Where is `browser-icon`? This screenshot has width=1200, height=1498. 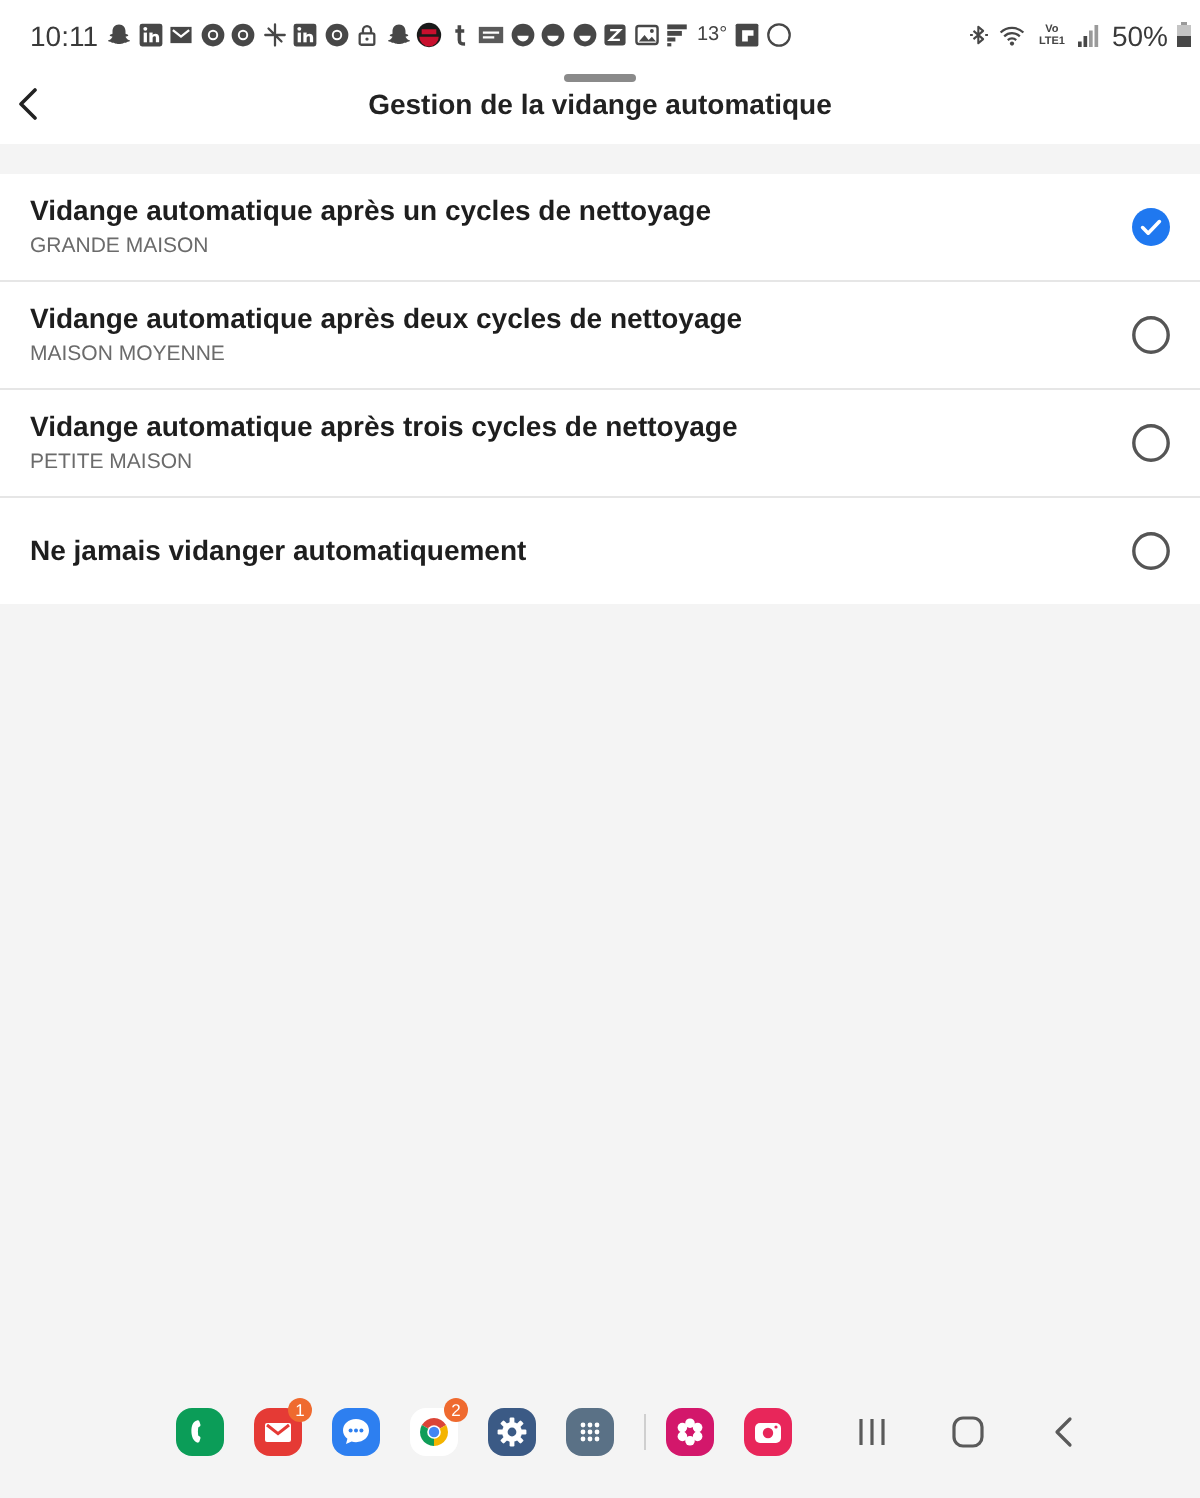
browser-icon is located at coordinates (434, 1432).